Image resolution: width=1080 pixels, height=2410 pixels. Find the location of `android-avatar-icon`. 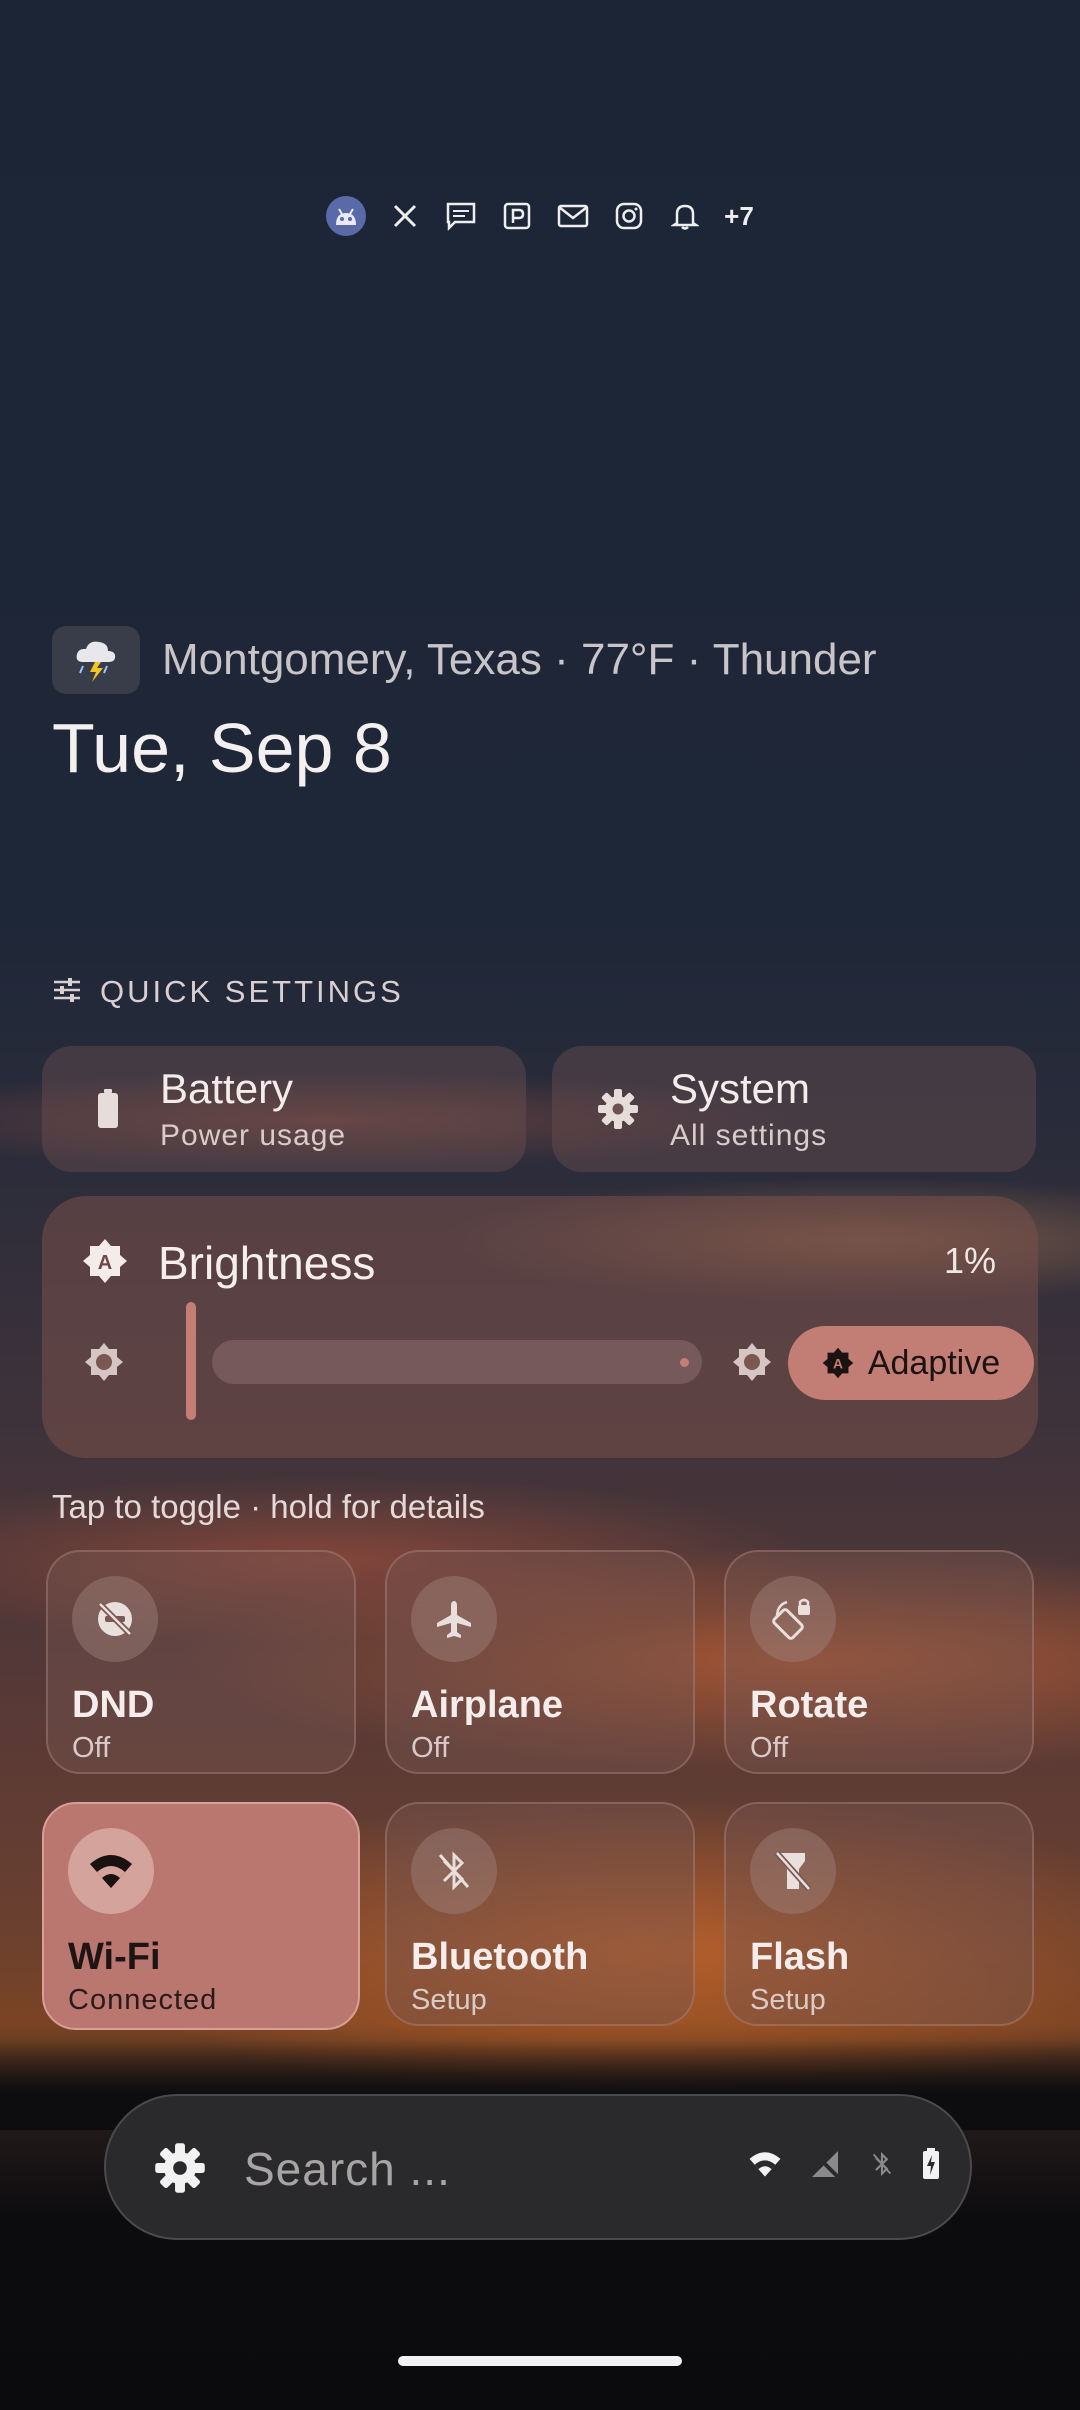

android-avatar-icon is located at coordinates (346, 216).